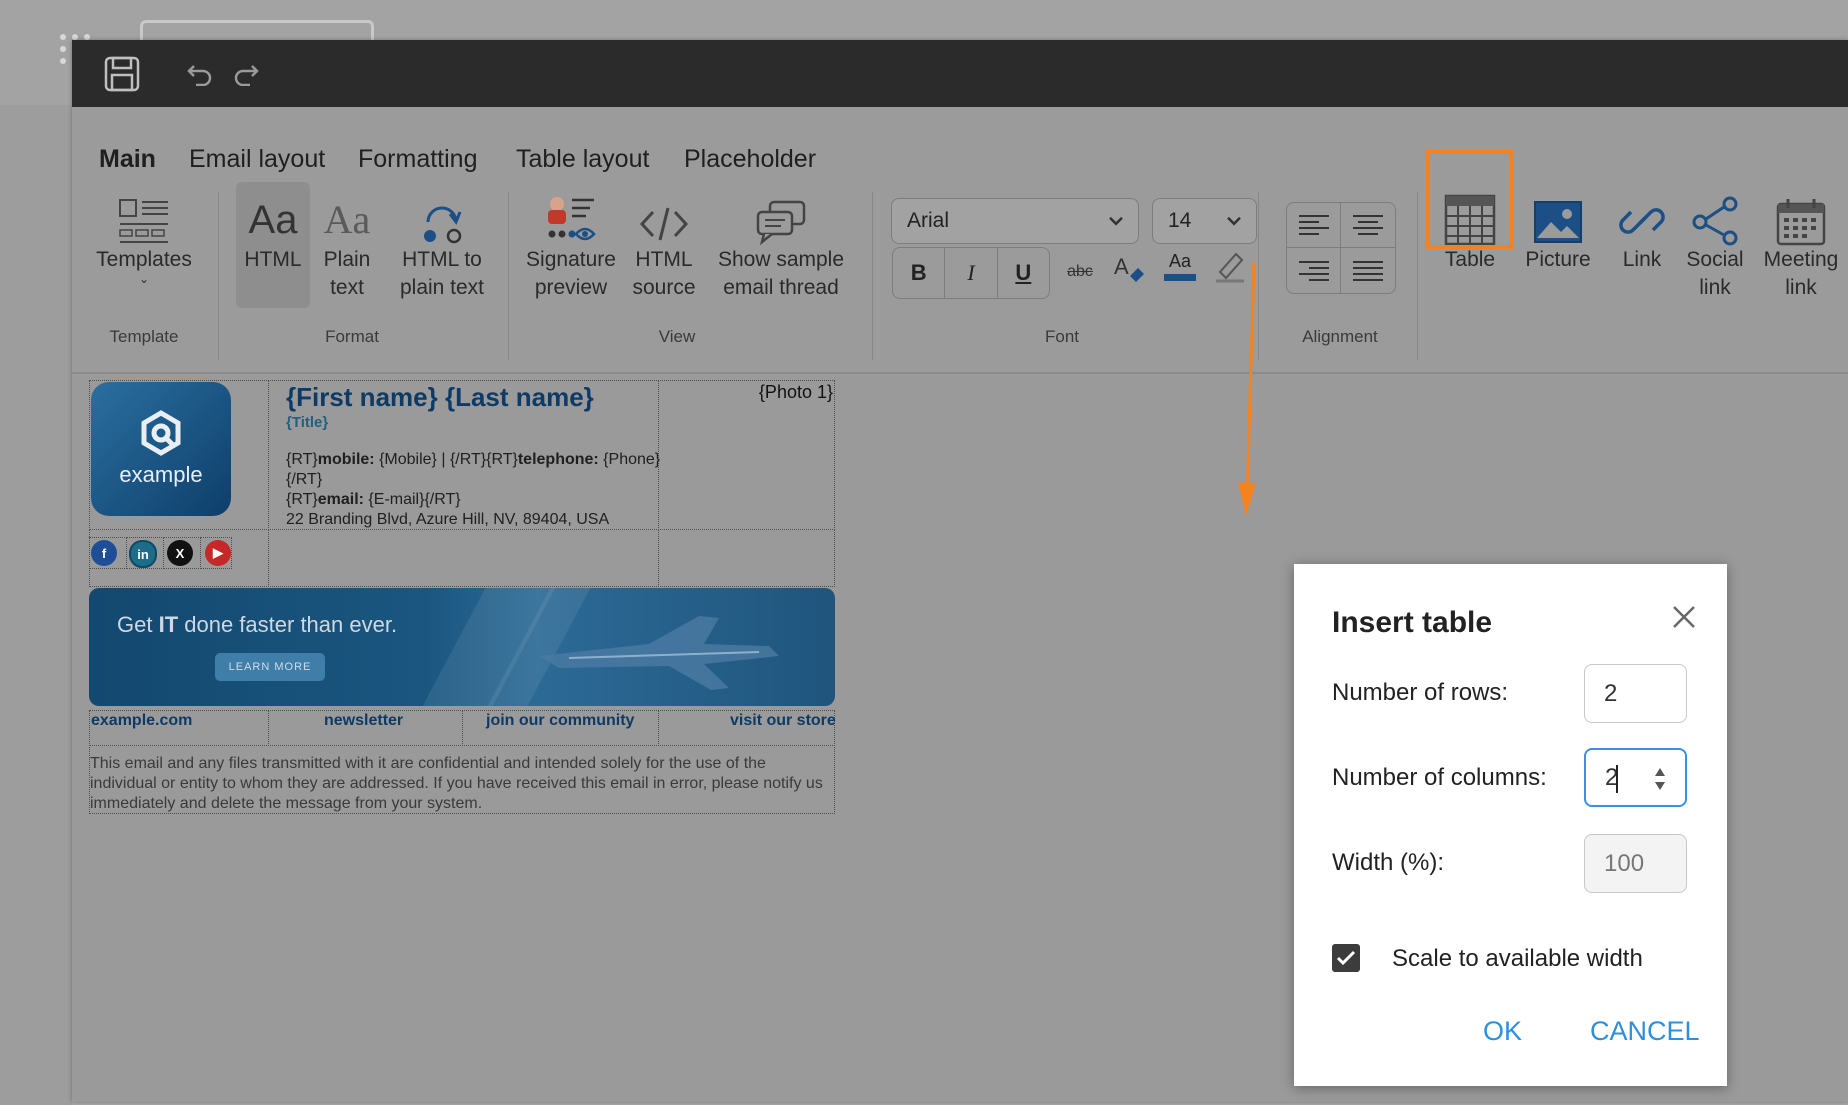  What do you see at coordinates (1624, 863) in the screenshot?
I see `width-value: 100` at bounding box center [1624, 863].